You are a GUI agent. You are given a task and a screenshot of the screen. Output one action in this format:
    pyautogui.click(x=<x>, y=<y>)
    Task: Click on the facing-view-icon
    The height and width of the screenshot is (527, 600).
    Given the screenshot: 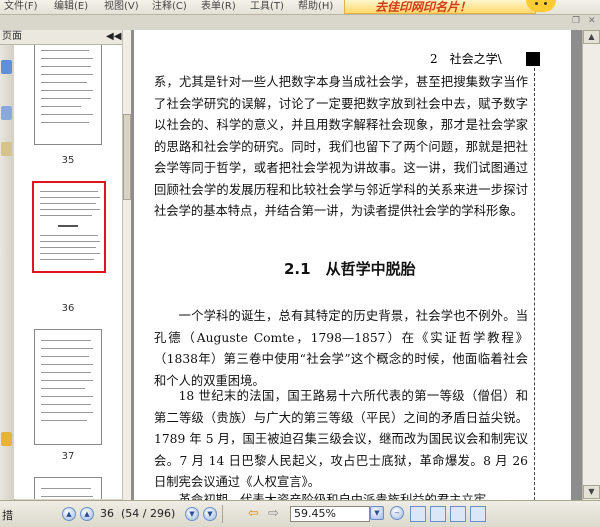 What is the action you would take?
    pyautogui.click(x=458, y=514)
    